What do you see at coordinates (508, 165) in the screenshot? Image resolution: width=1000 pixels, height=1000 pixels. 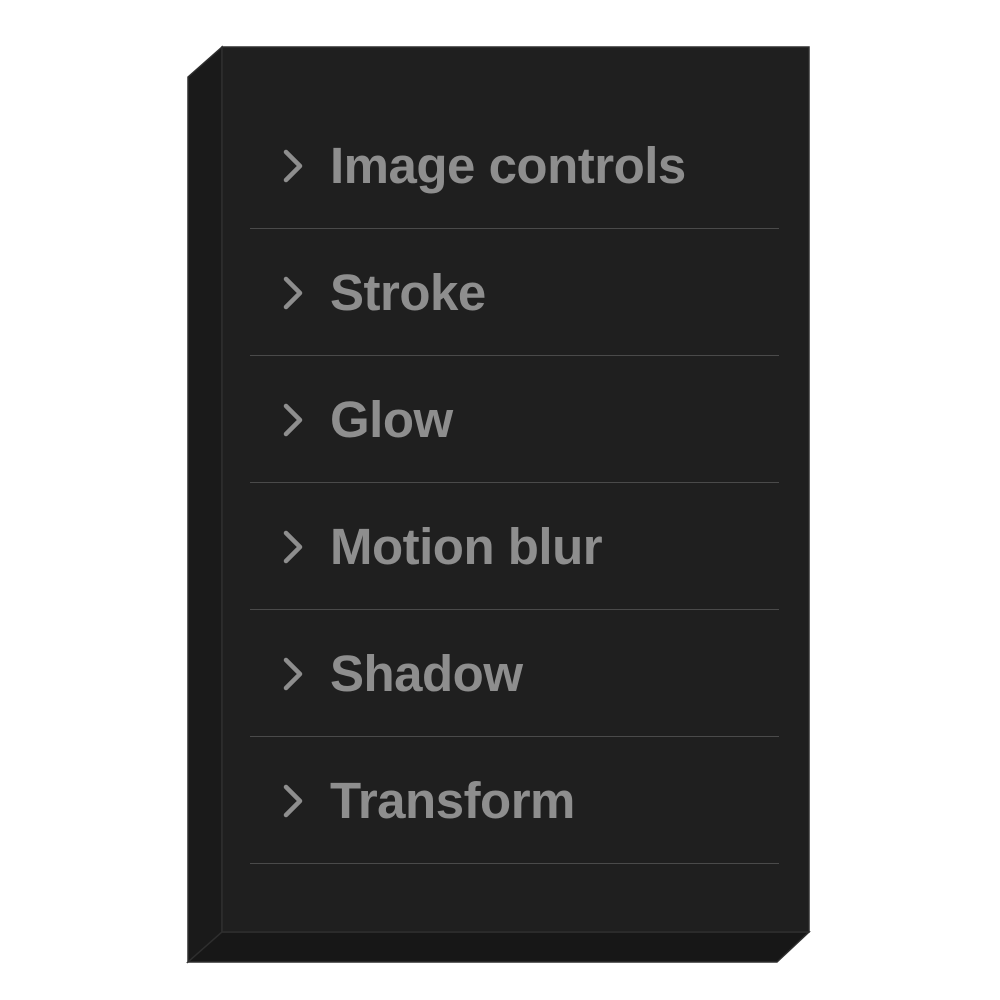 I see `section-label: Image controls` at bounding box center [508, 165].